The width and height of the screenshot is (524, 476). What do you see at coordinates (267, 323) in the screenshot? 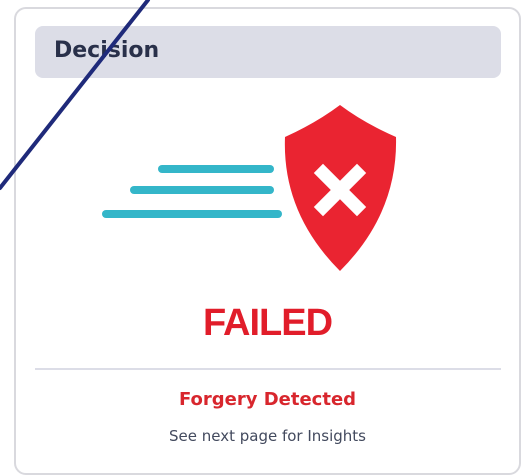
I see `result-status: FAILED` at bounding box center [267, 323].